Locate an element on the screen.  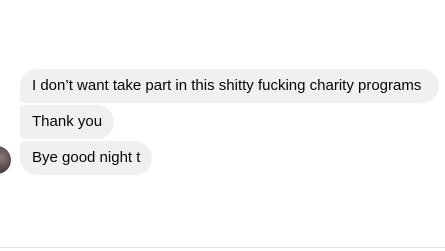
avatar is located at coordinates (5, 160).